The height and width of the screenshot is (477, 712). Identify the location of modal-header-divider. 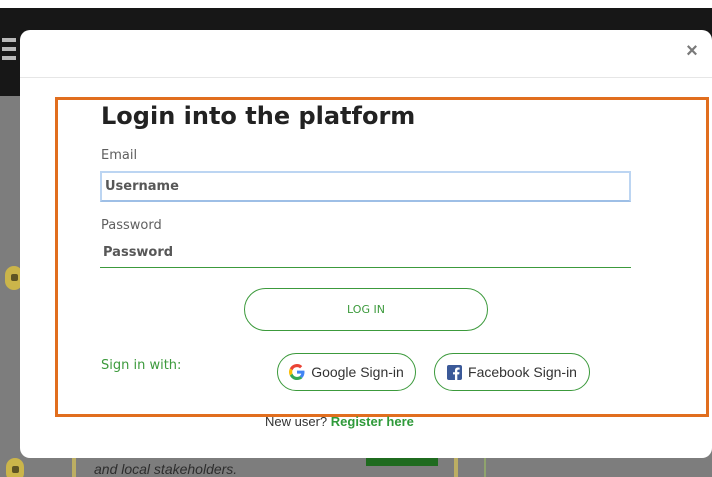
(366, 77).